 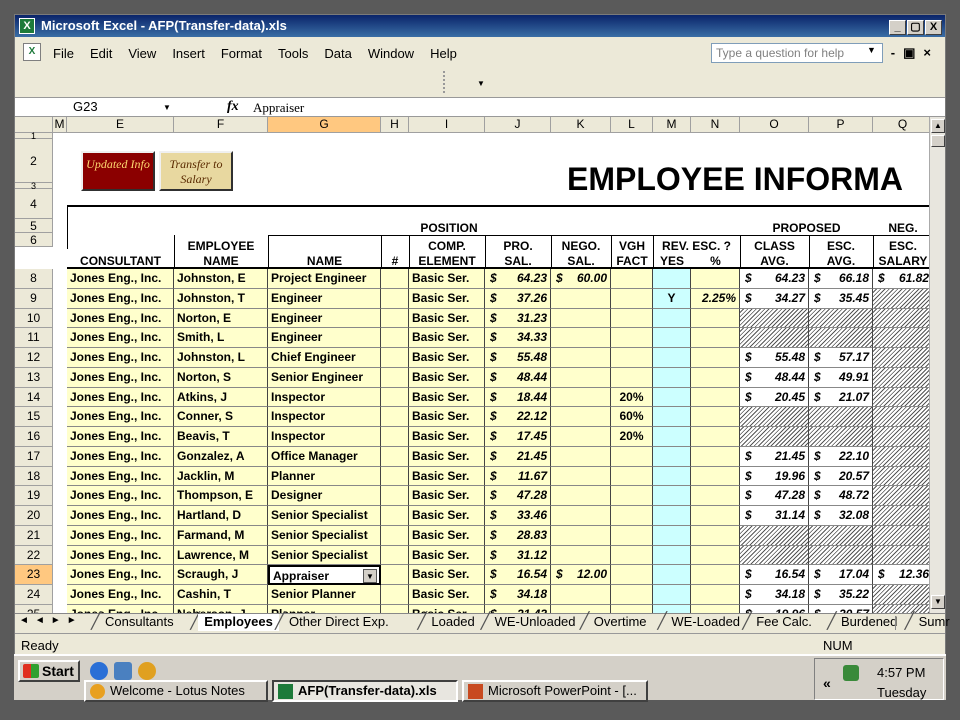 I want to click on cell-pro-sal: $21.45, so click(x=518, y=456).